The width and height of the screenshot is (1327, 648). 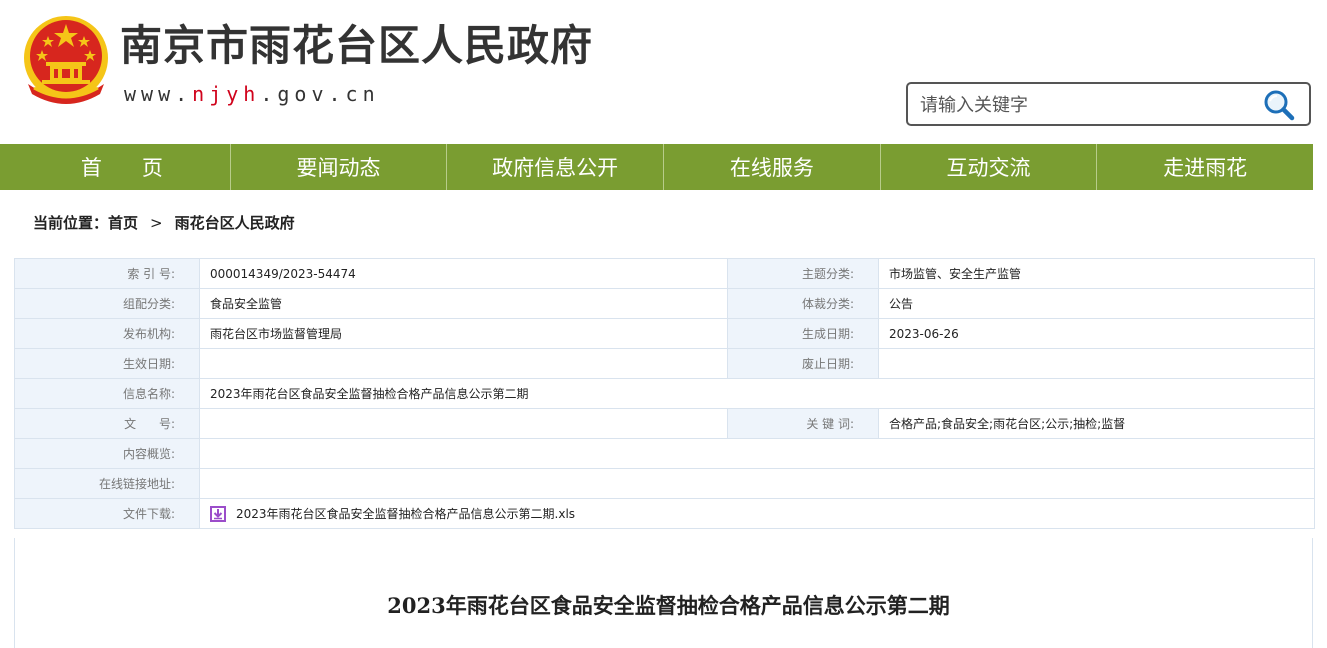 What do you see at coordinates (803, 303) in the screenshot?
I see `genre-label: 体裁分类:` at bounding box center [803, 303].